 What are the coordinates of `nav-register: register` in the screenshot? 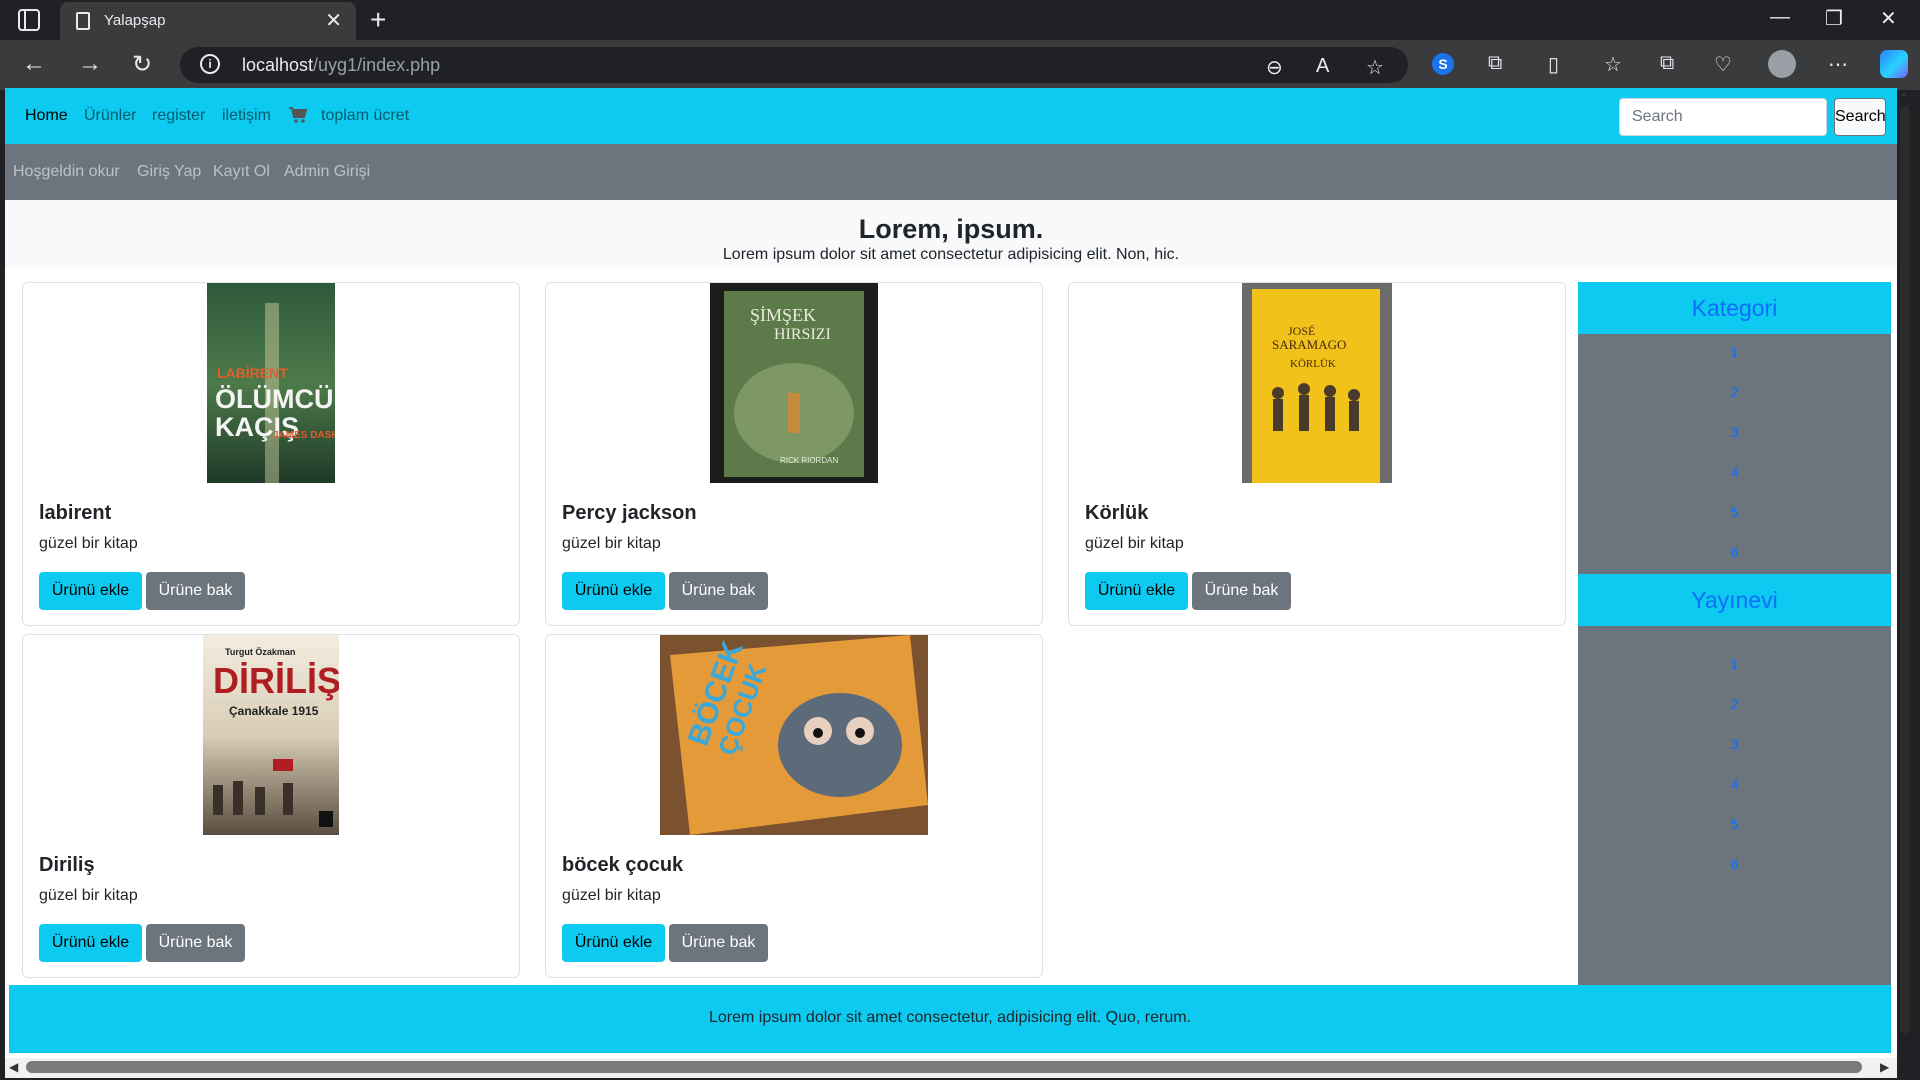 It's located at (178, 116).